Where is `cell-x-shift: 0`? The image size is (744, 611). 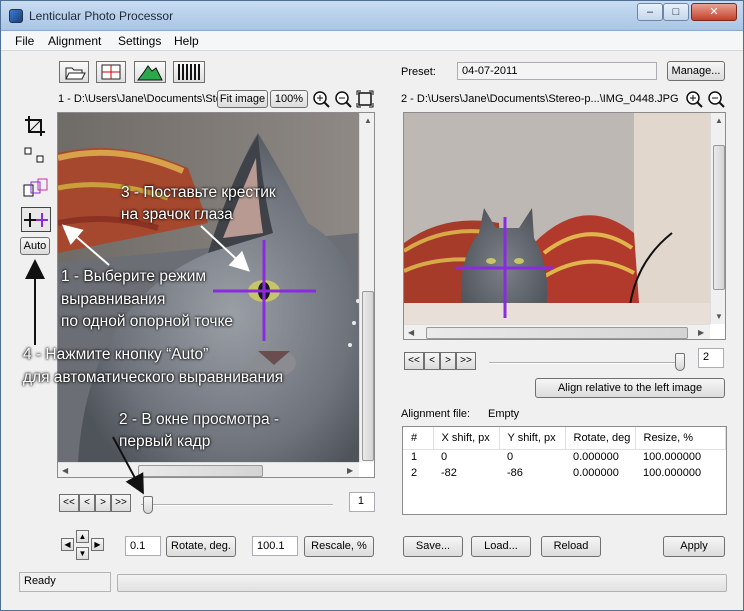 cell-x-shift: 0 is located at coordinates (444, 457).